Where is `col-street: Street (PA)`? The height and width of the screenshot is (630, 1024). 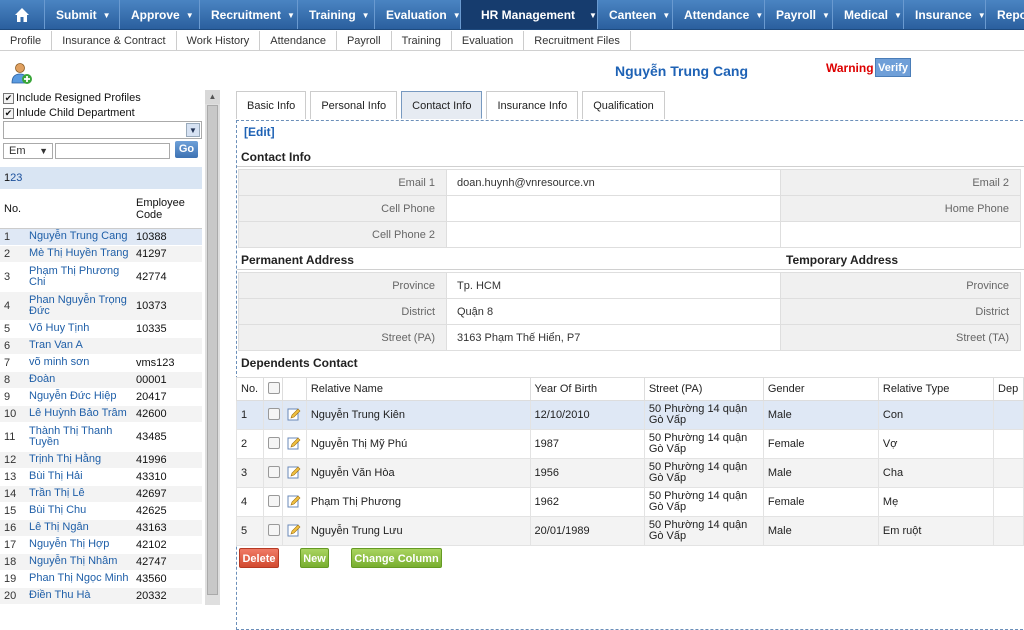
col-street: Street (PA) is located at coordinates (703, 389).